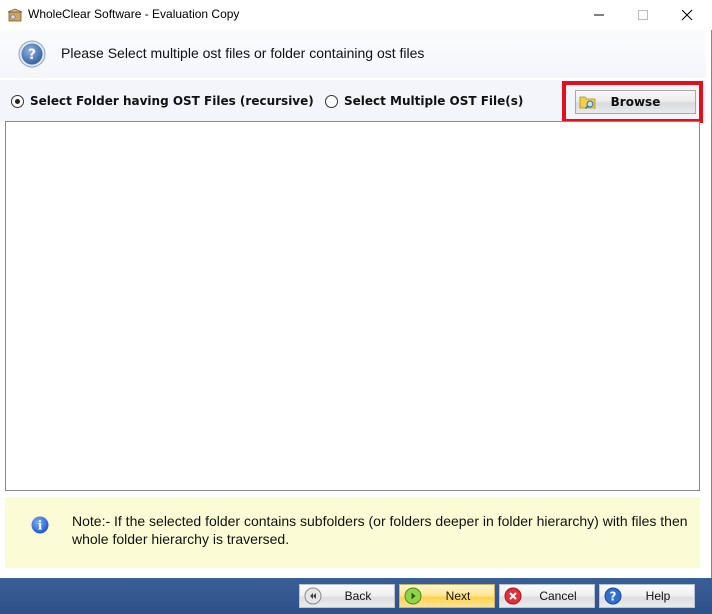  What do you see at coordinates (134, 14) in the screenshot?
I see `window-title: WholeClear Software - Evaluation Copy` at bounding box center [134, 14].